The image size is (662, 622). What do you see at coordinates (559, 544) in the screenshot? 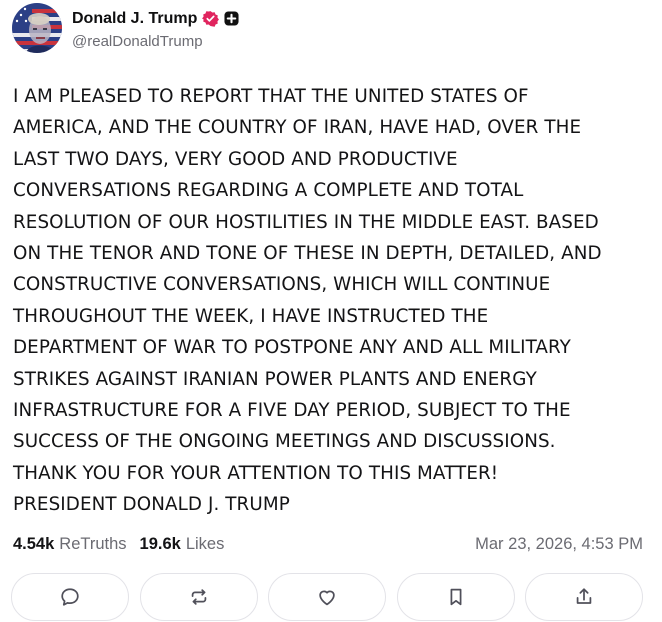
I see `post-timestamp: Mar 23, 2026, 4:53 PM` at bounding box center [559, 544].